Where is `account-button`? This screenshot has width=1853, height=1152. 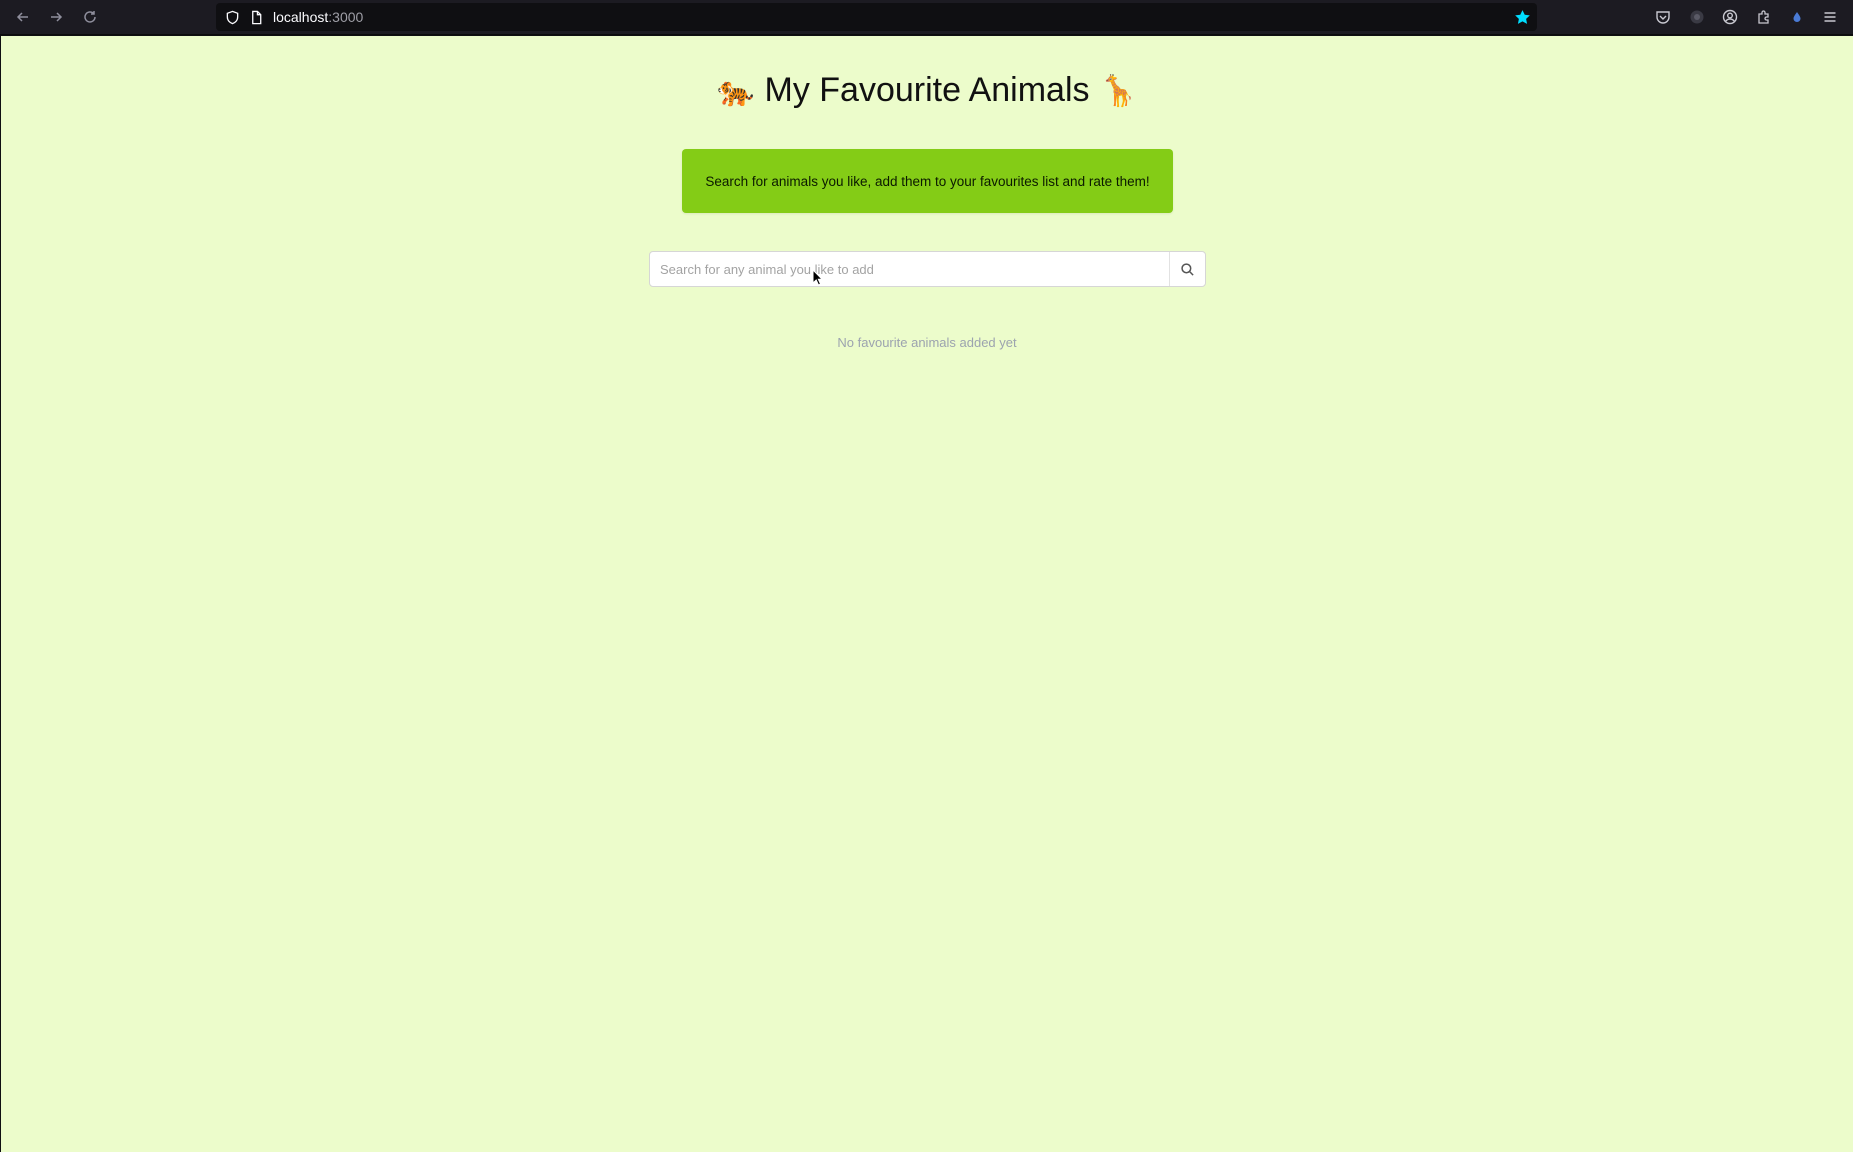
account-button is located at coordinates (1730, 17).